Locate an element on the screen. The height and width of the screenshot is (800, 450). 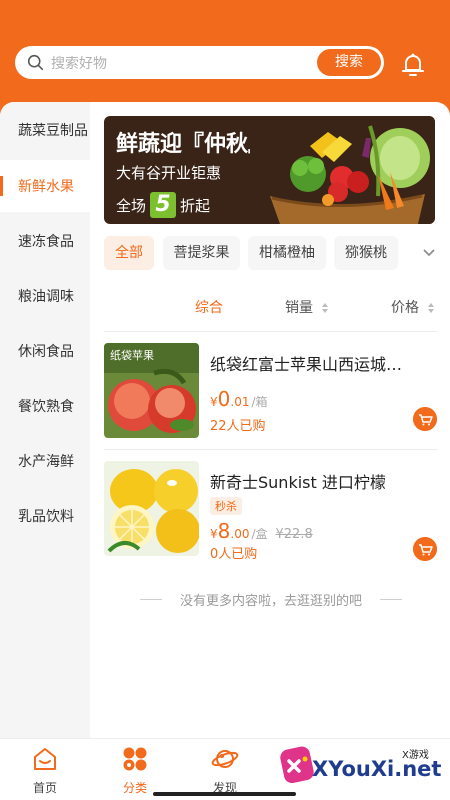
sold-count: 22人已购 is located at coordinates (238, 426).